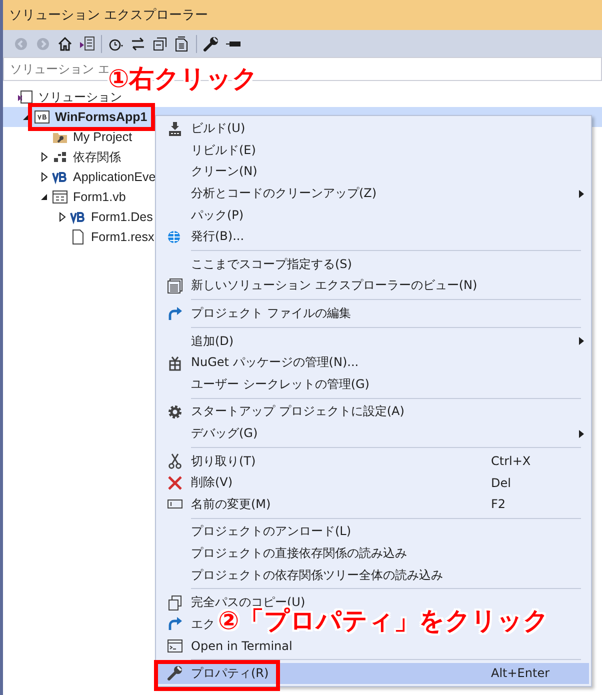 This screenshot has height=695, width=602. What do you see at coordinates (499, 504) in the screenshot?
I see `shortcut-text: F2` at bounding box center [499, 504].